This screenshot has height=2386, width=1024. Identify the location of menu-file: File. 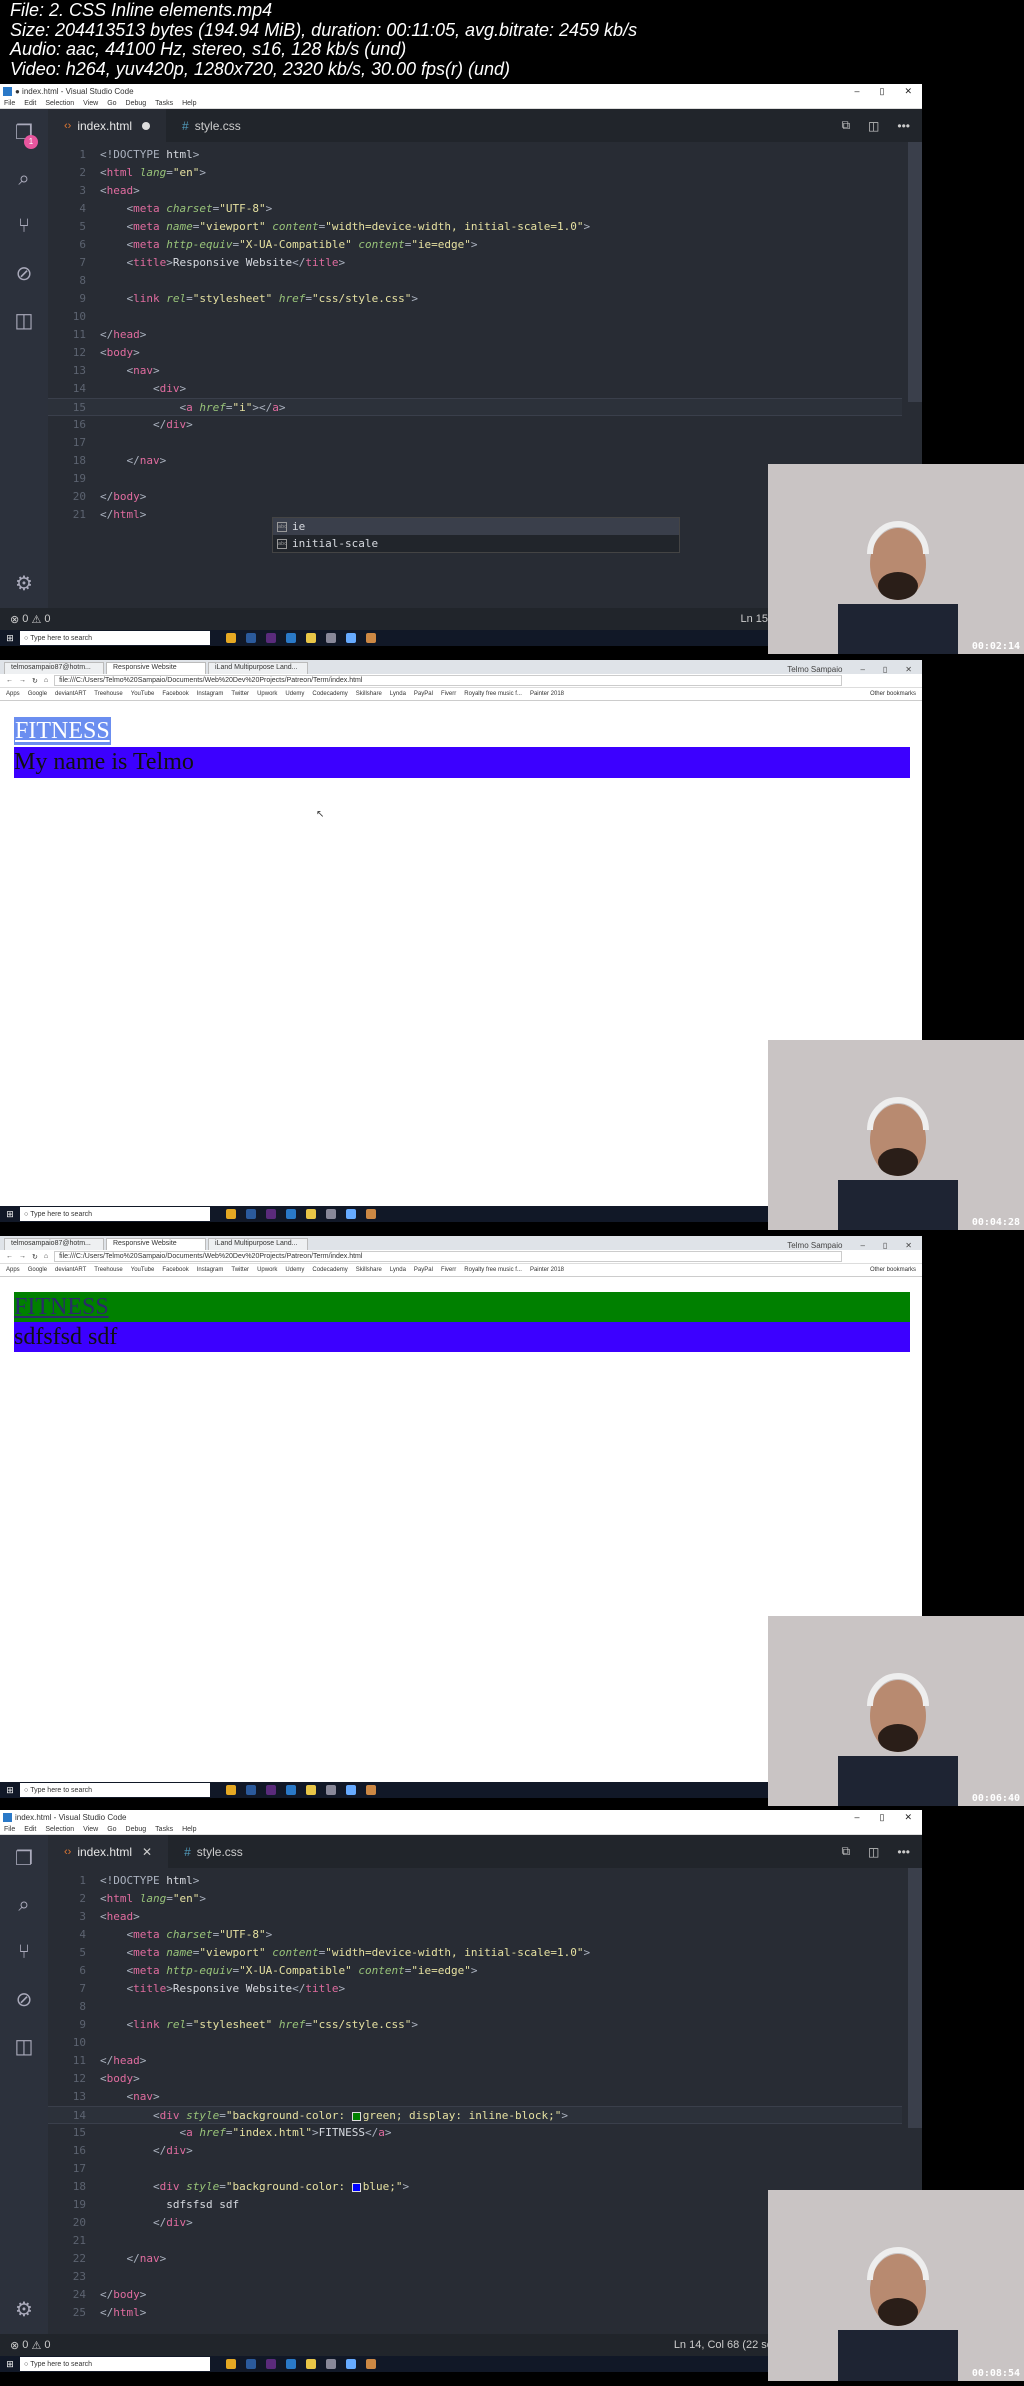
(9, 1829).